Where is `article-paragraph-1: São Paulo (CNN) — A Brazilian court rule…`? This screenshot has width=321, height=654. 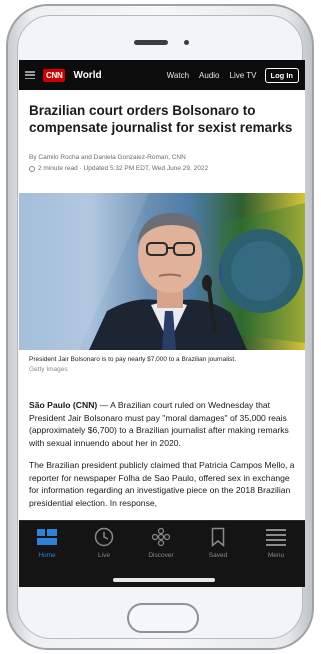
article-paragraph-1: São Paulo (CNN) — A Brazilian court rule… is located at coordinates (164, 424).